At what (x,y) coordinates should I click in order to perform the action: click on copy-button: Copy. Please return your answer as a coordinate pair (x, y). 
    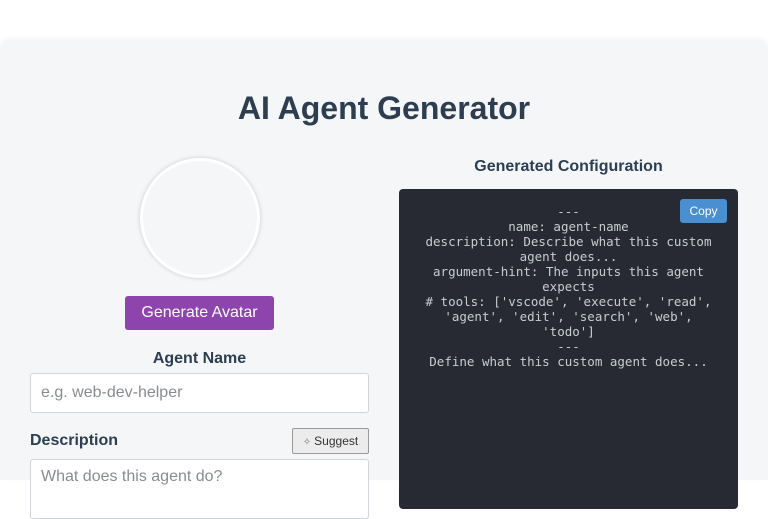
    Looking at the image, I should click on (703, 211).